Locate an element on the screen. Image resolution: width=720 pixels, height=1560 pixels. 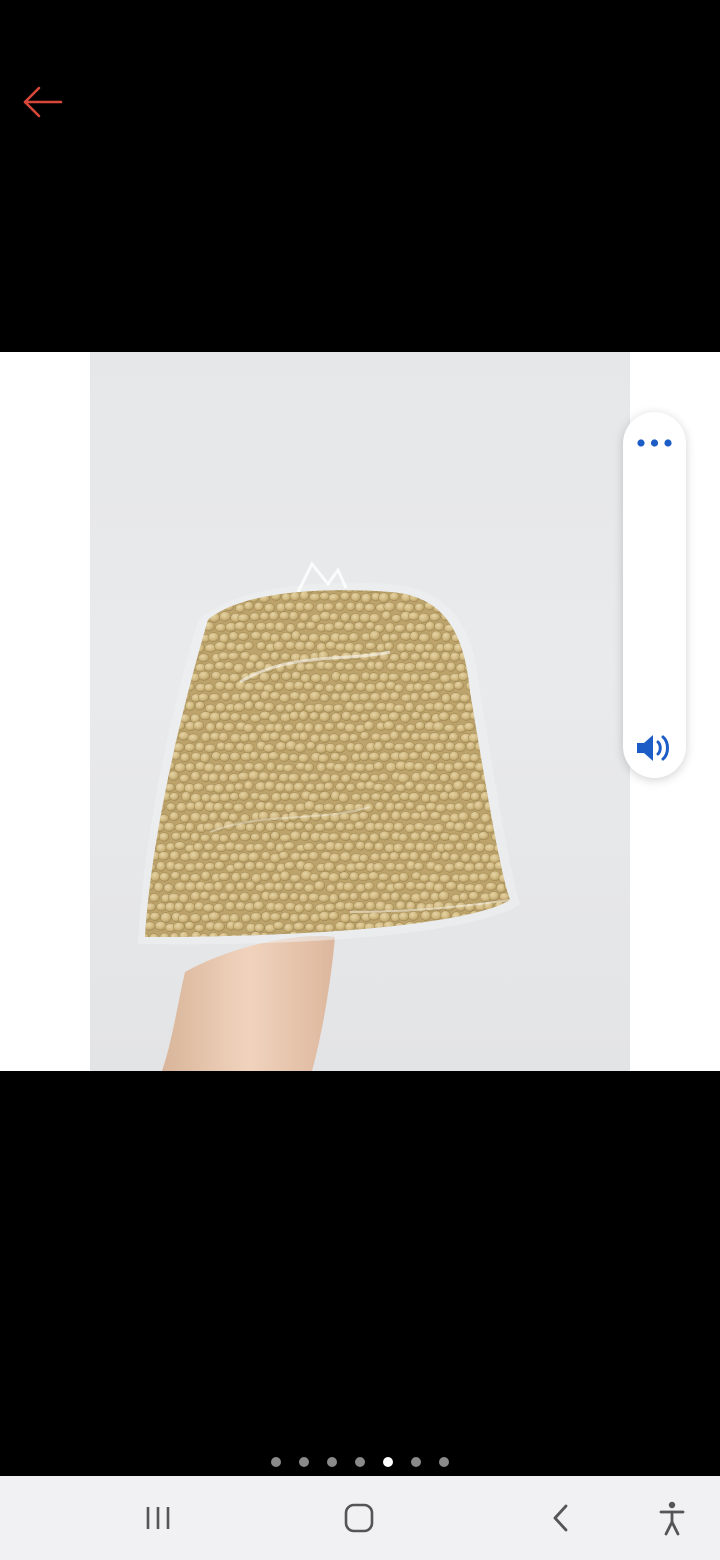
more-horizontal-icon is located at coordinates (654, 443).